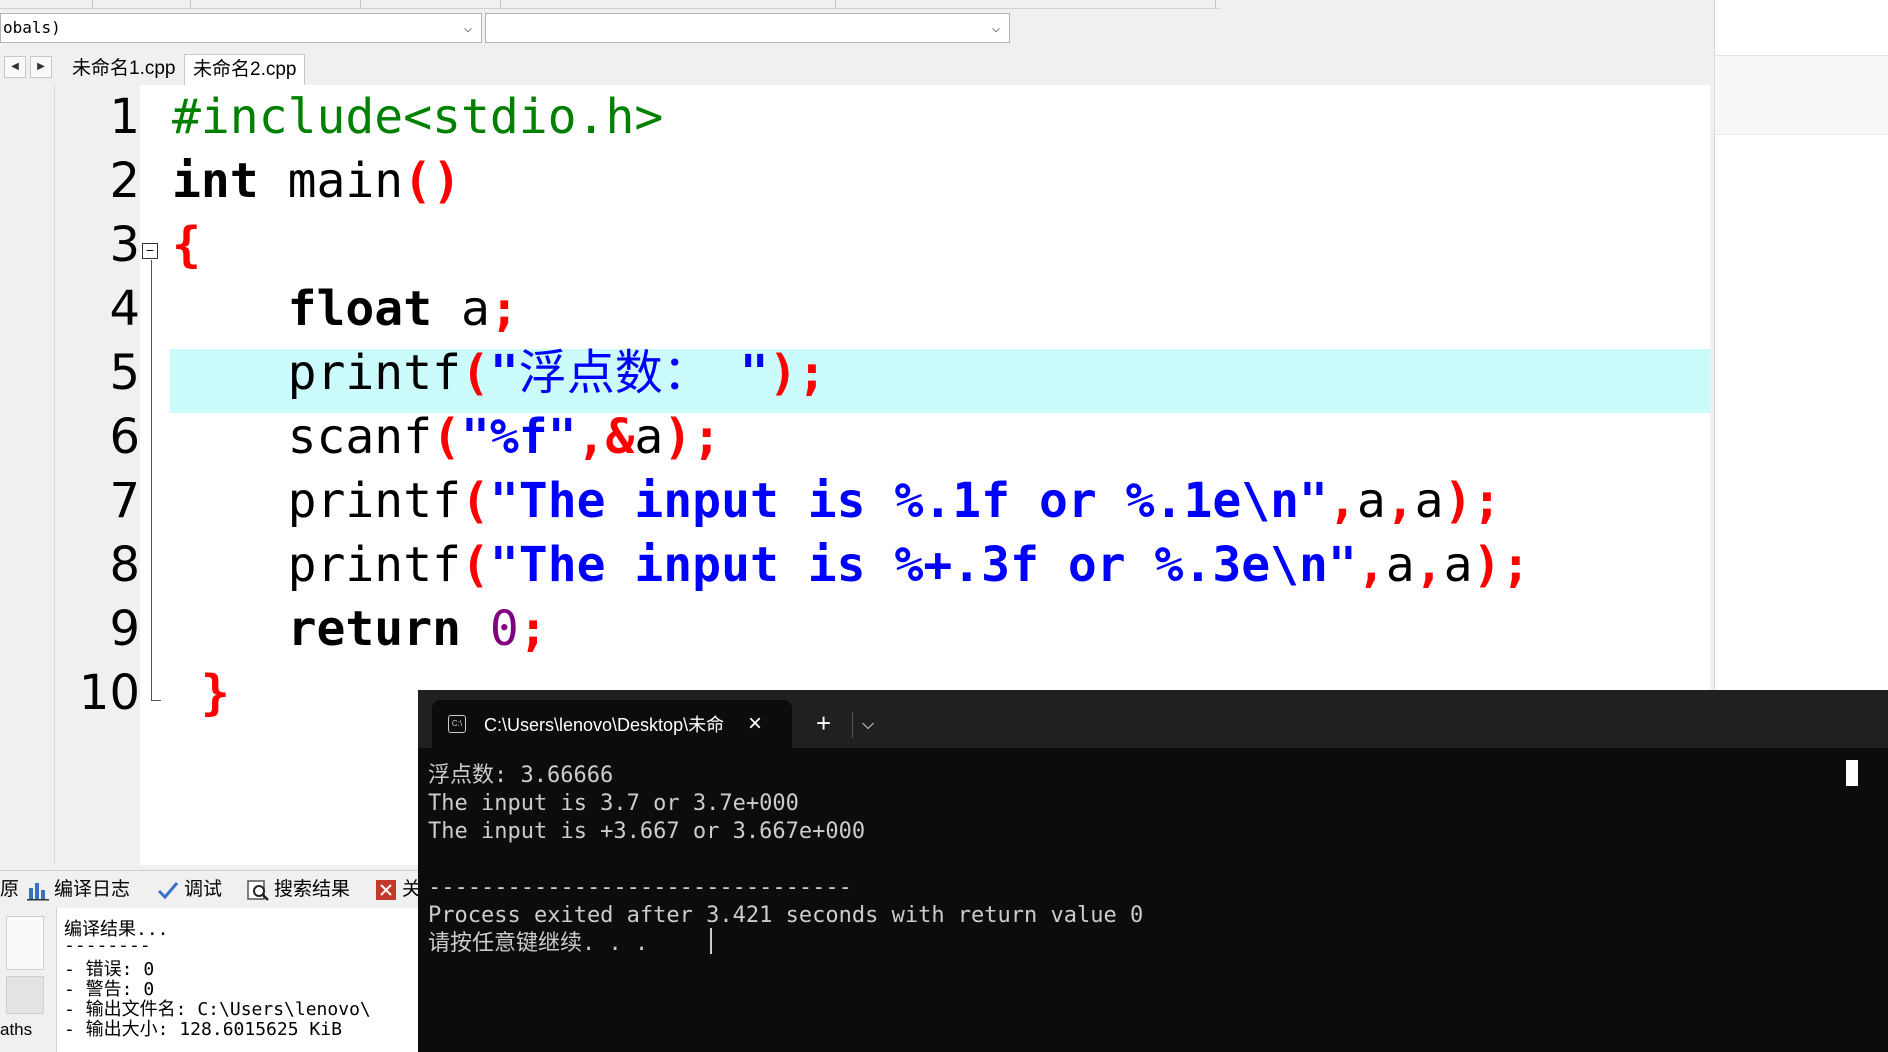  What do you see at coordinates (312, 889) in the screenshot?
I see `tab-search-results-label: 搜索结果` at bounding box center [312, 889].